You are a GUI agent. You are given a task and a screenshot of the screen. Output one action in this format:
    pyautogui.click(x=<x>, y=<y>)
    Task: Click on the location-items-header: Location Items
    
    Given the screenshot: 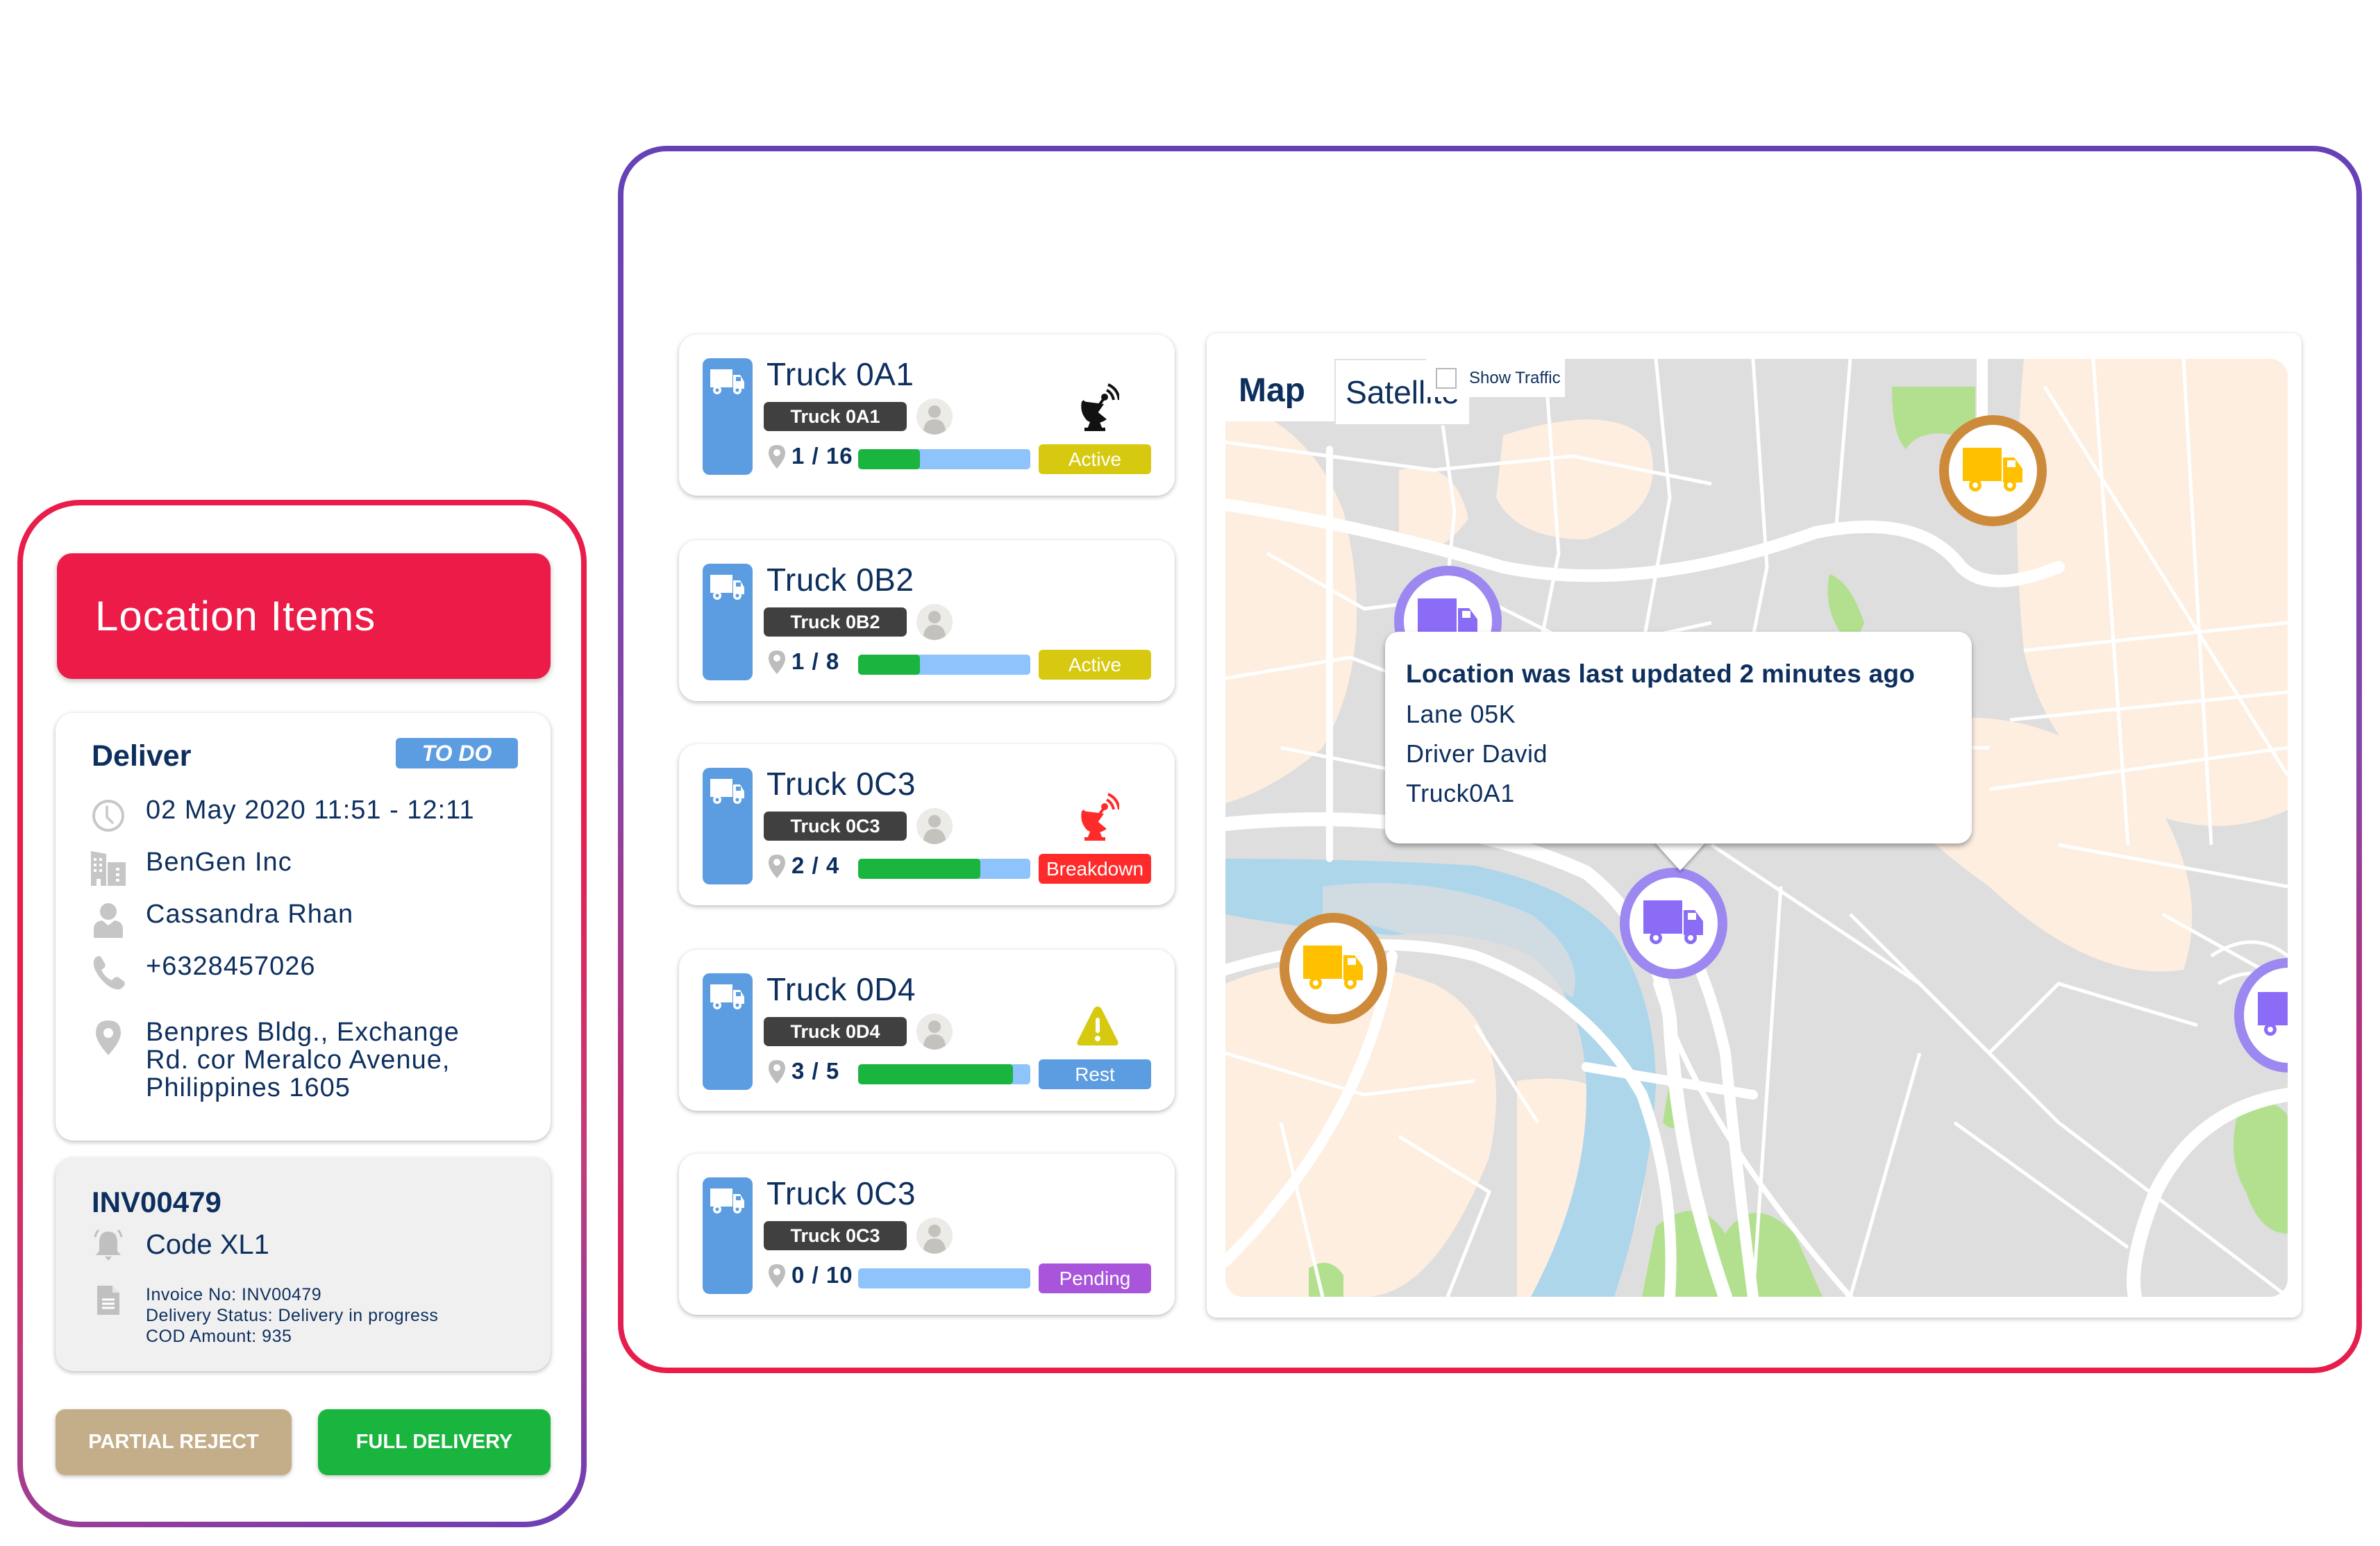 What is the action you would take?
    pyautogui.click(x=304, y=616)
    